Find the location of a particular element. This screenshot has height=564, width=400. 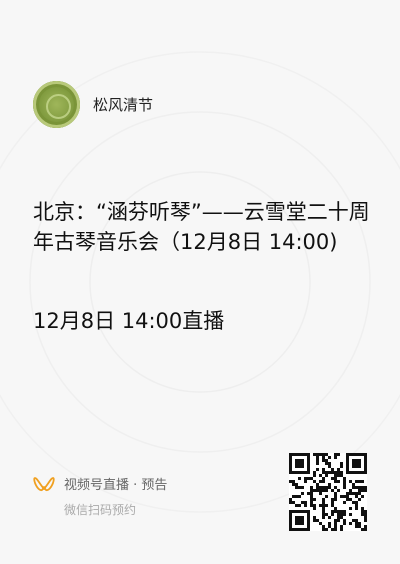

avatar is located at coordinates (56, 104).